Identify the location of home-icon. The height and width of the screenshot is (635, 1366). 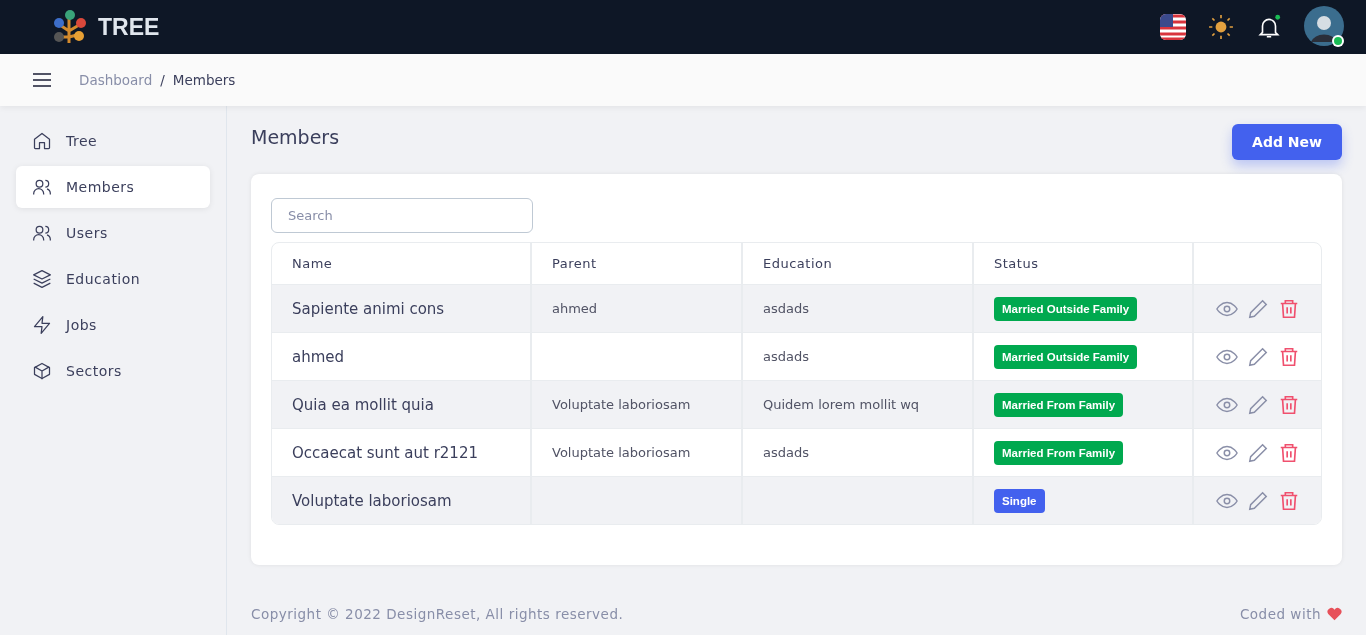
(42, 141).